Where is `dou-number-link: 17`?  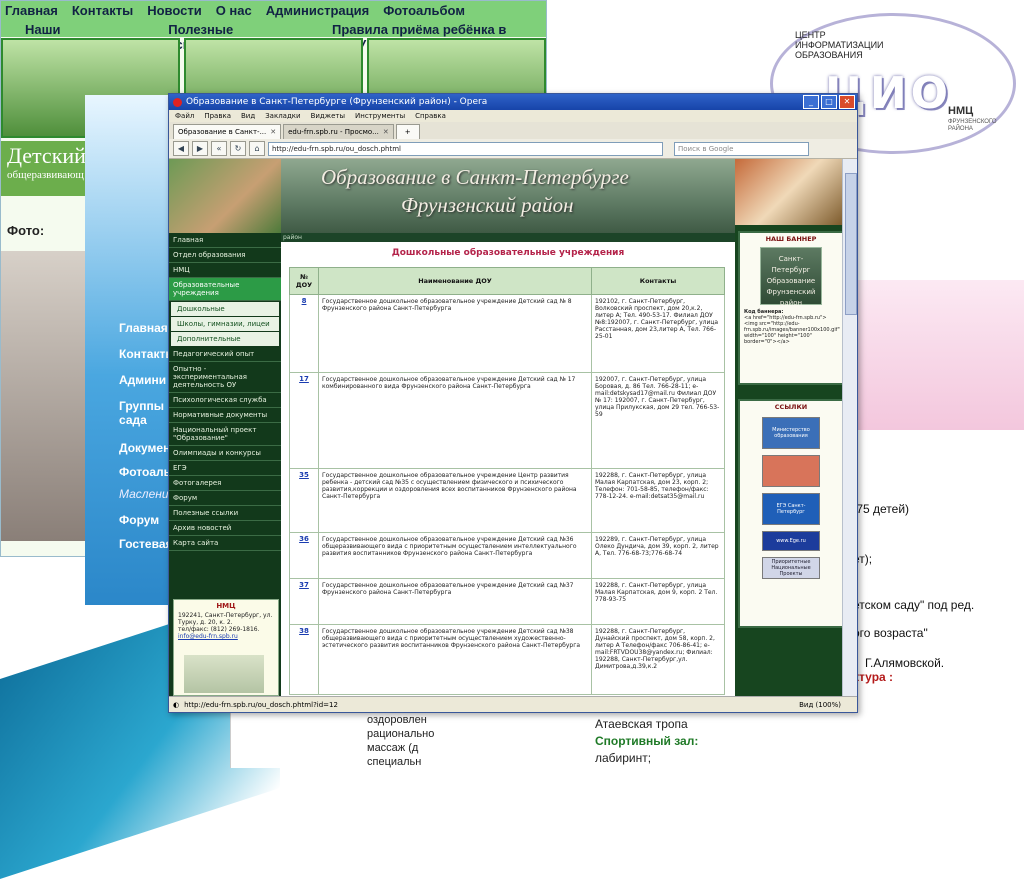 dou-number-link: 17 is located at coordinates (304, 420).